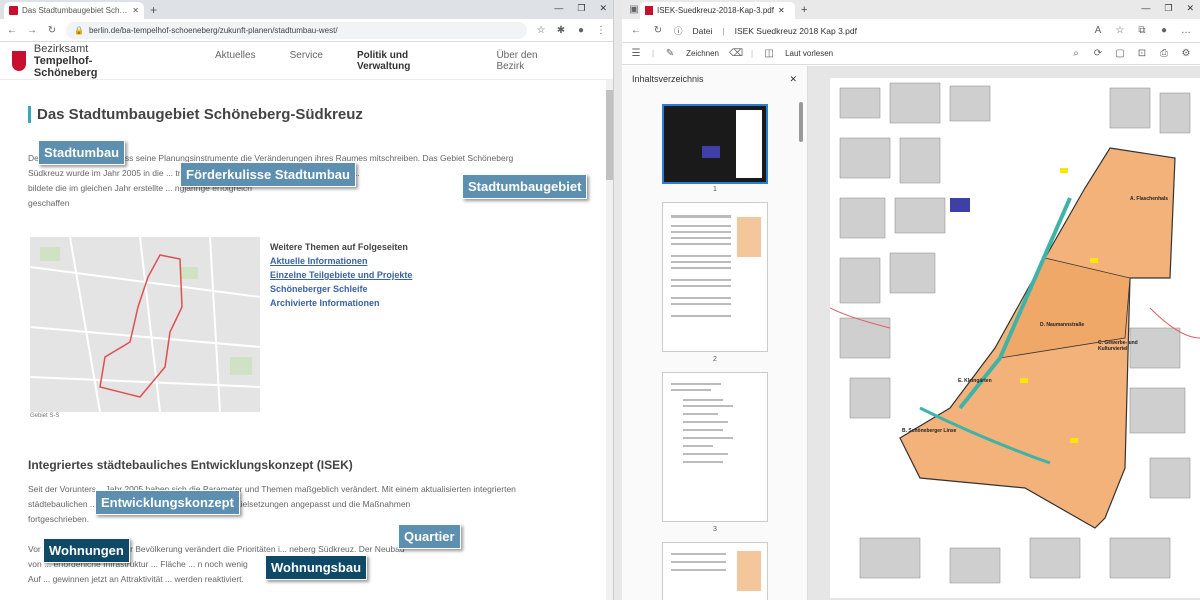 This screenshot has height=600, width=1200. What do you see at coordinates (341, 261) in the screenshot?
I see `link-current-info: Aktuelle Informationen` at bounding box center [341, 261].